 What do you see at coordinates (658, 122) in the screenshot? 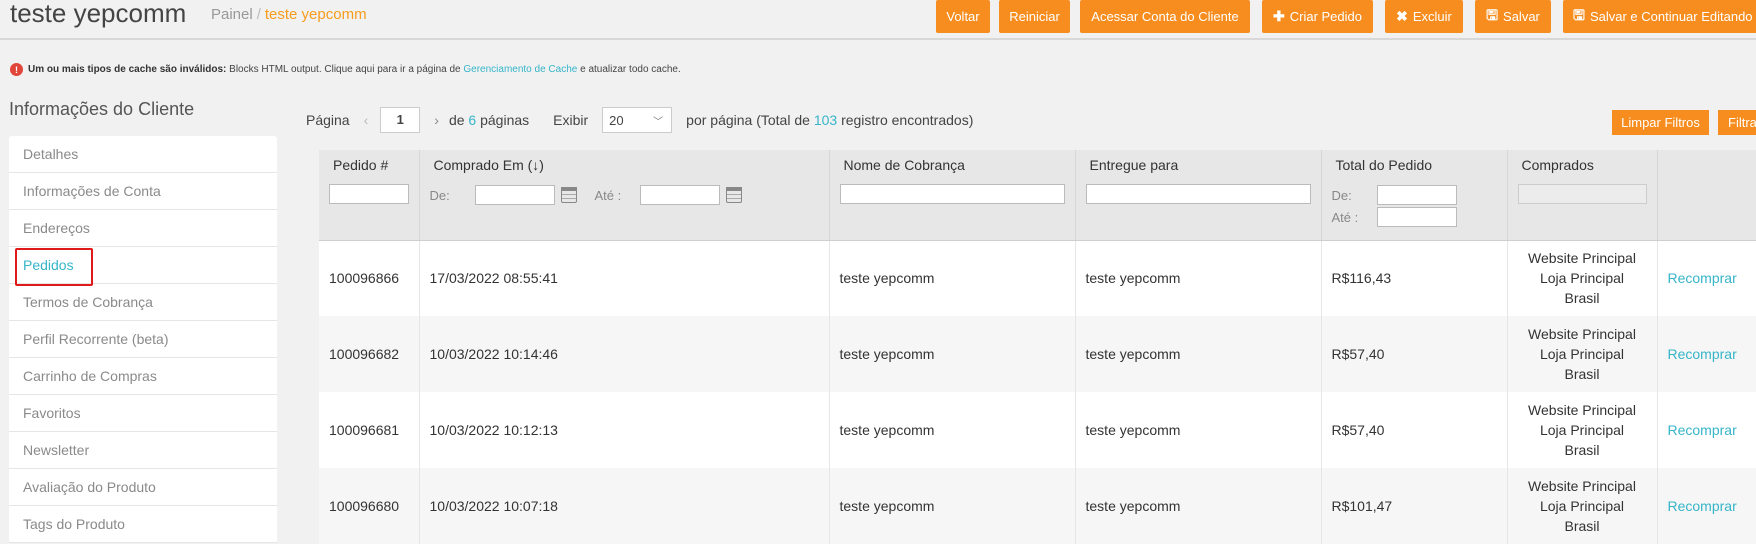
I see `chevron-down-icon: ﹀` at bounding box center [658, 122].